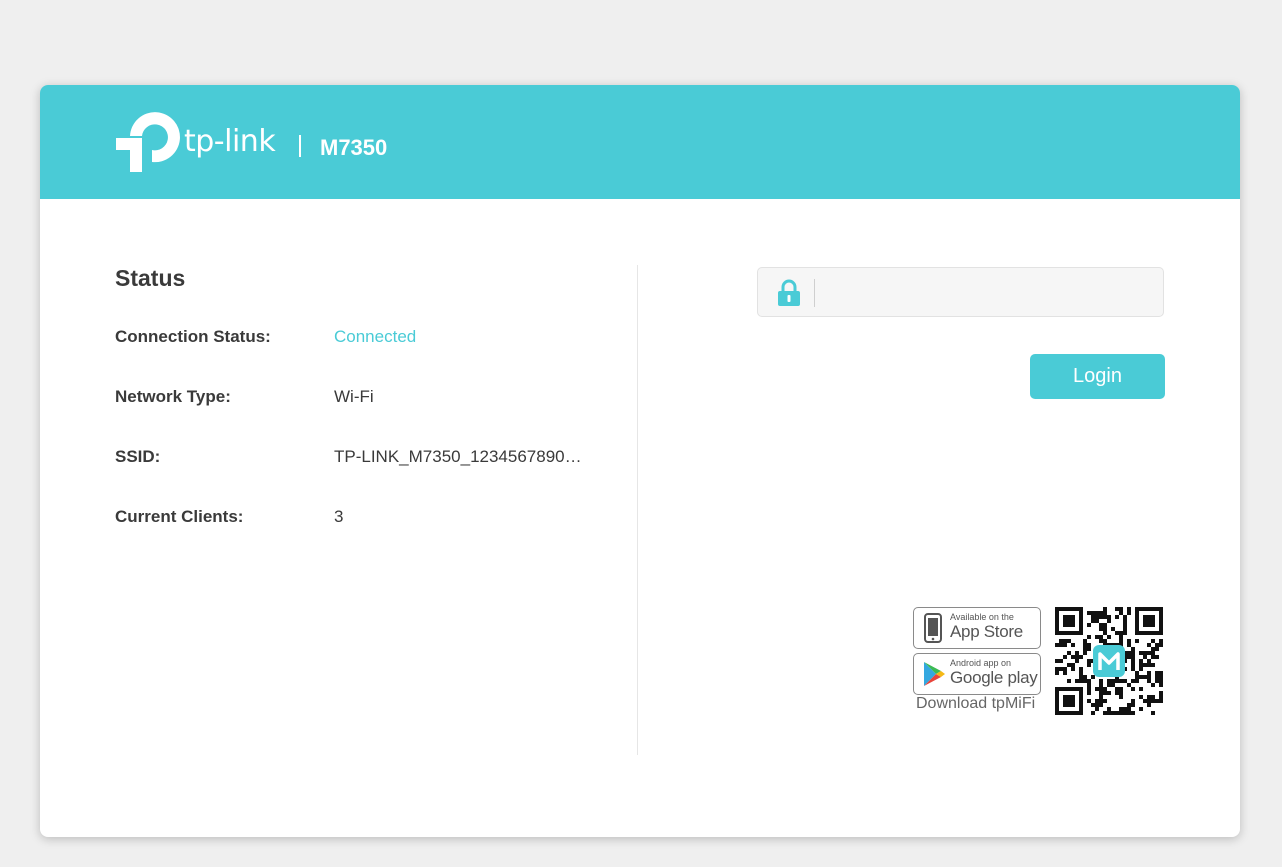  Describe the element at coordinates (814, 293) in the screenshot. I see `password-field-separator` at that location.